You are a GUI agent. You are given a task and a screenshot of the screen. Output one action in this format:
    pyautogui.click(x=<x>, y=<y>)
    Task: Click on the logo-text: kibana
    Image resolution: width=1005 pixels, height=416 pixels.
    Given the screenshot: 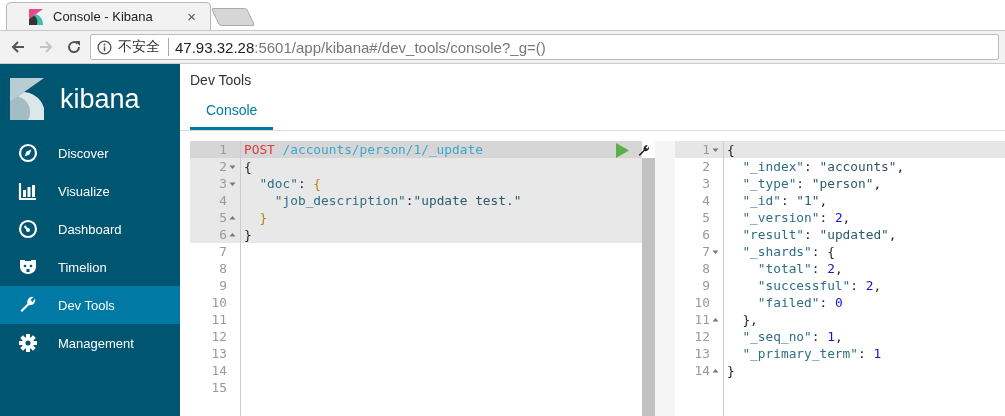 What is the action you would take?
    pyautogui.click(x=100, y=99)
    